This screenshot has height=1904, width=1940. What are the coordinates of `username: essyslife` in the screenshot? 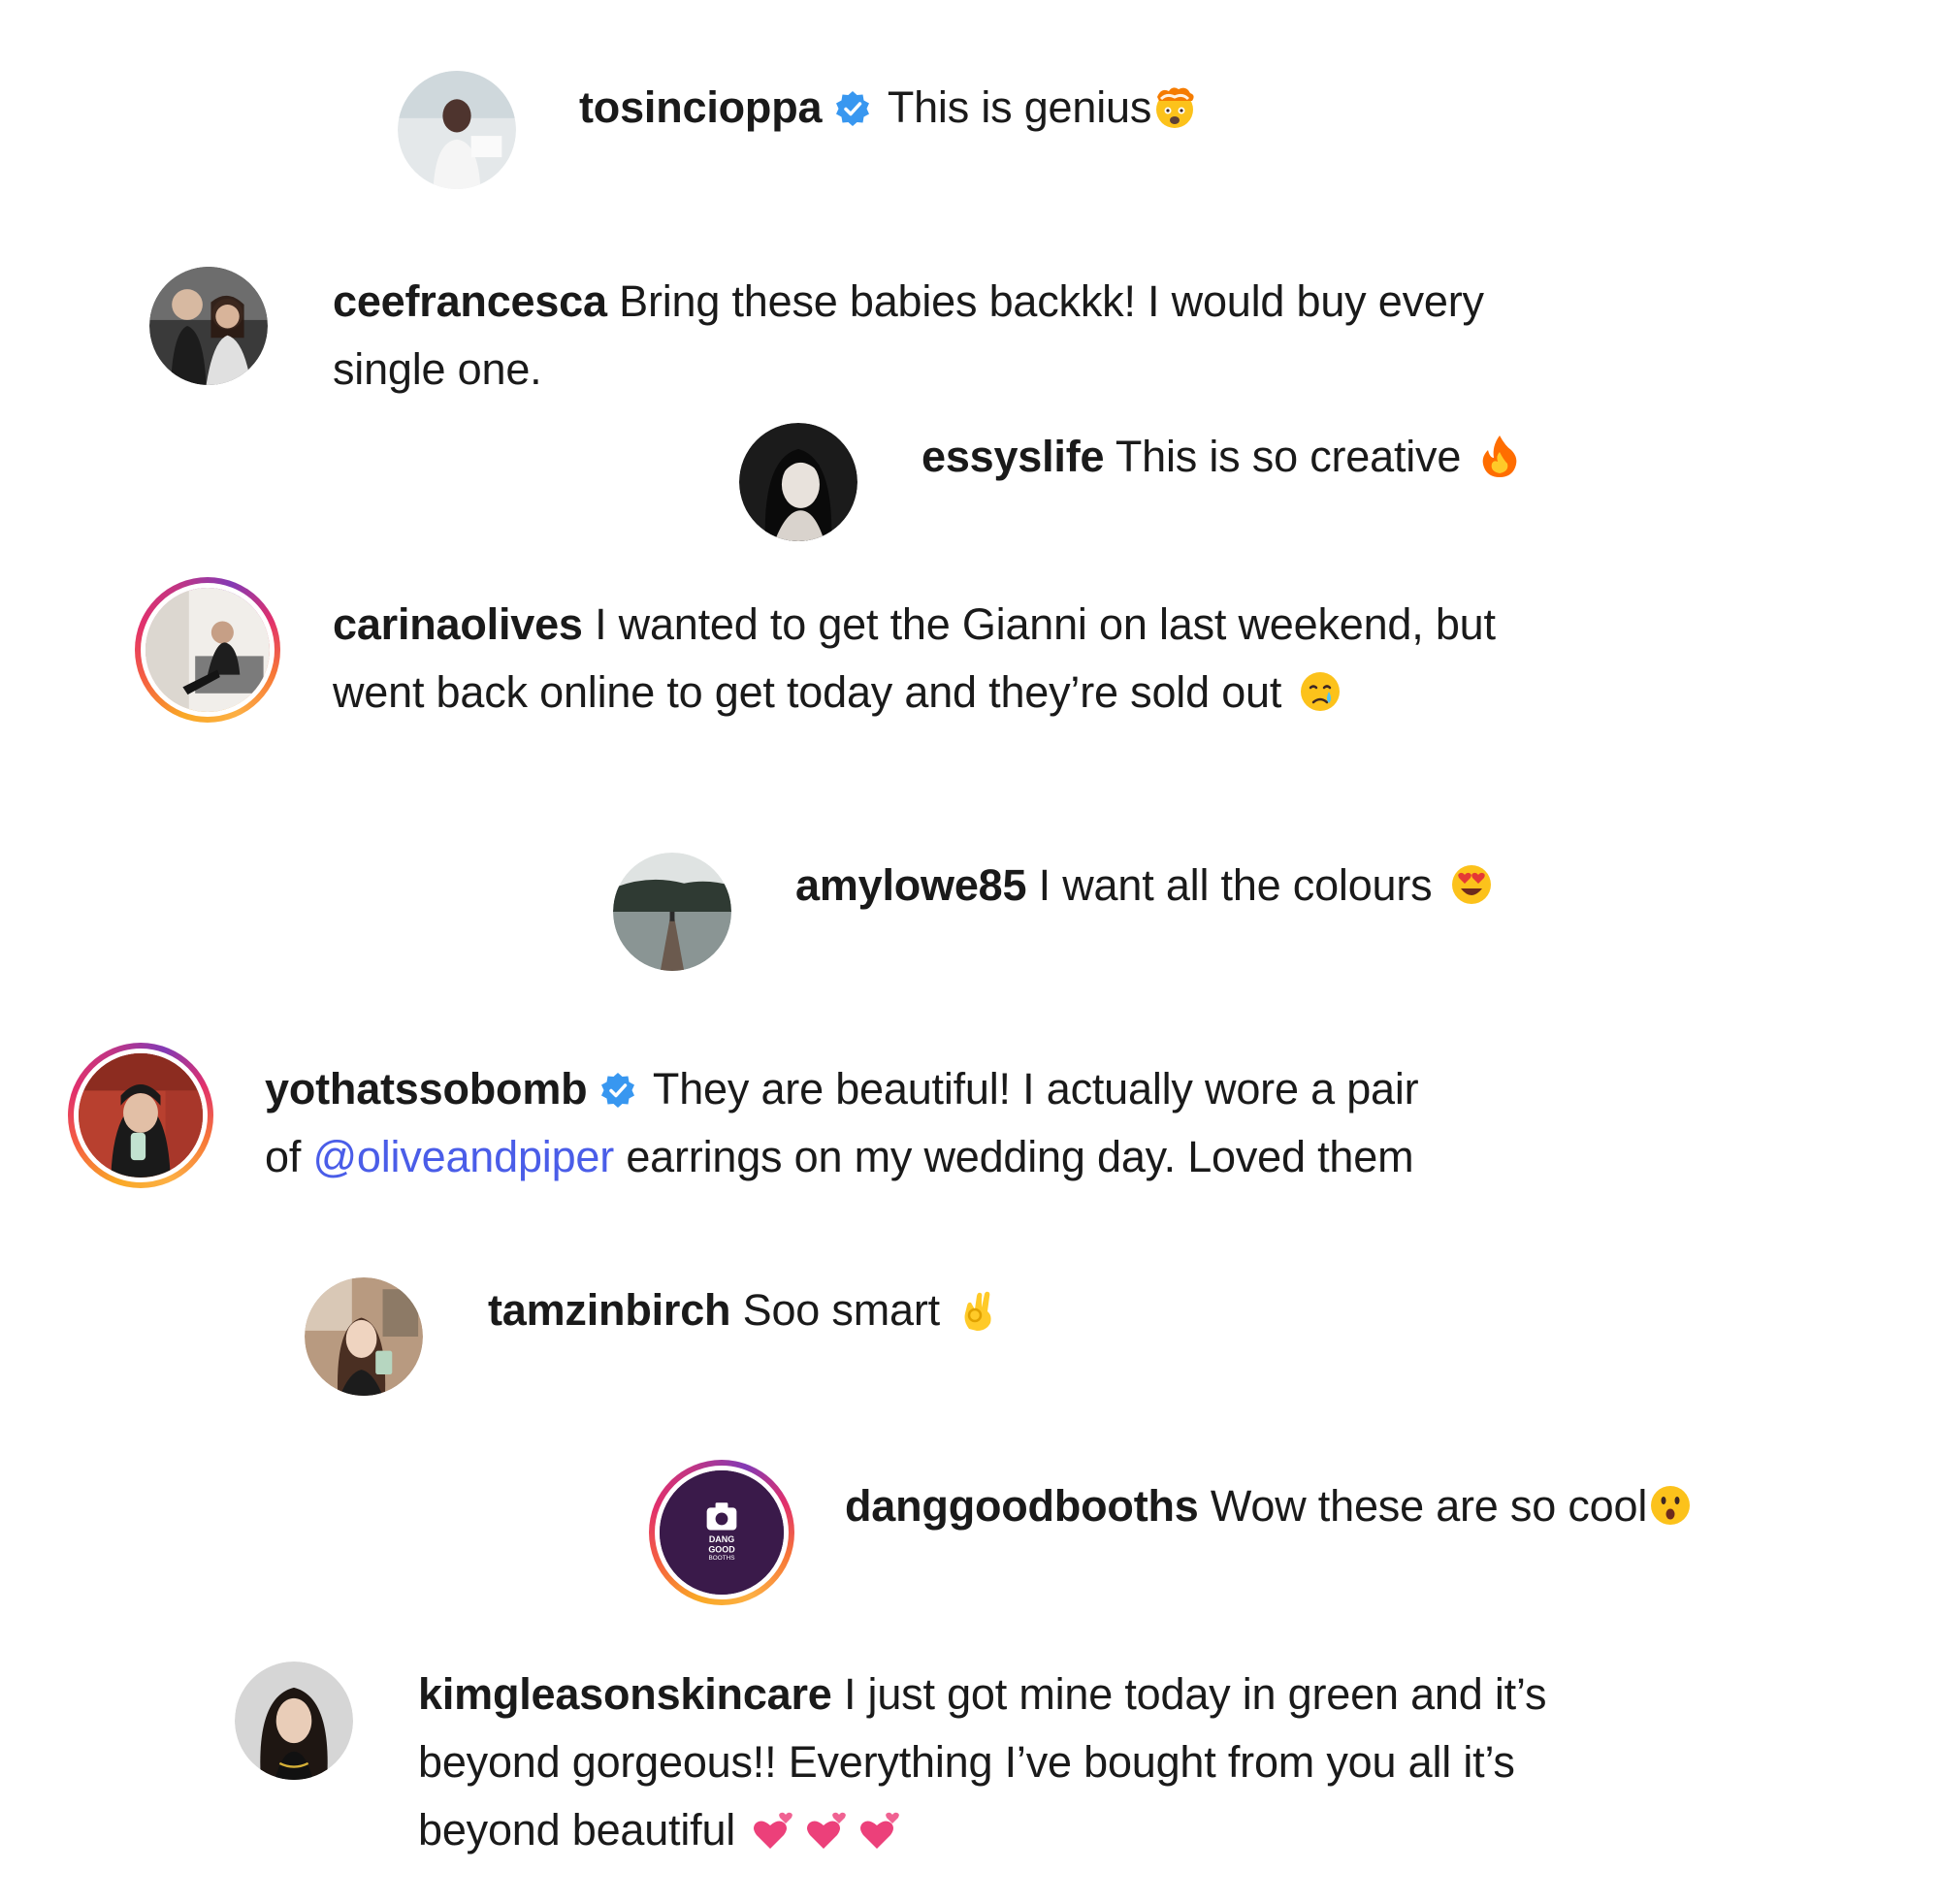 It's located at (1013, 456).